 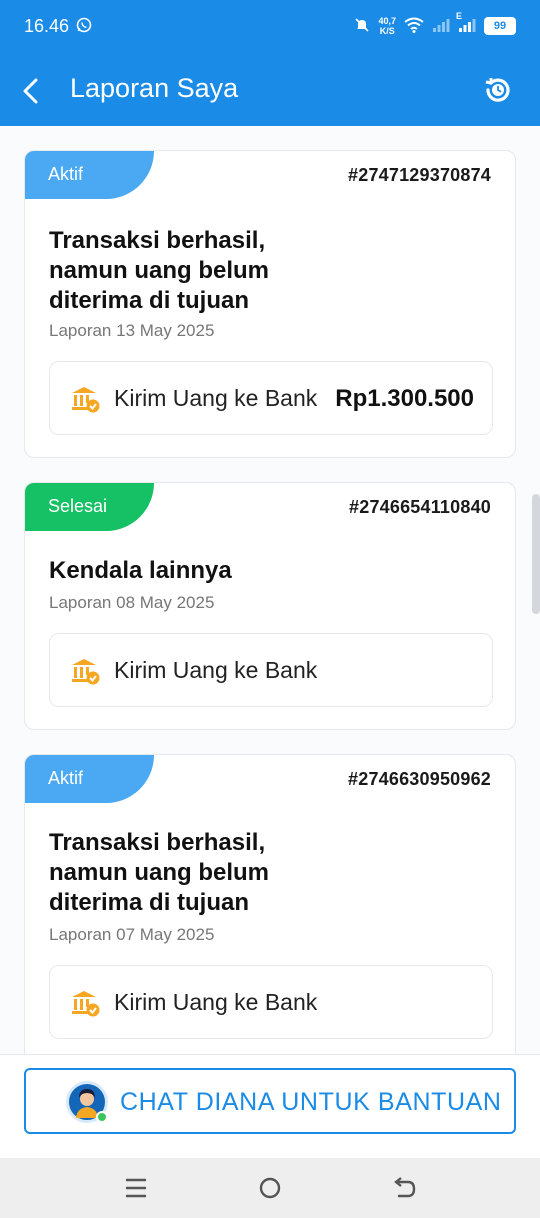 I want to click on ticket-number: #2746654110840, so click(x=420, y=507).